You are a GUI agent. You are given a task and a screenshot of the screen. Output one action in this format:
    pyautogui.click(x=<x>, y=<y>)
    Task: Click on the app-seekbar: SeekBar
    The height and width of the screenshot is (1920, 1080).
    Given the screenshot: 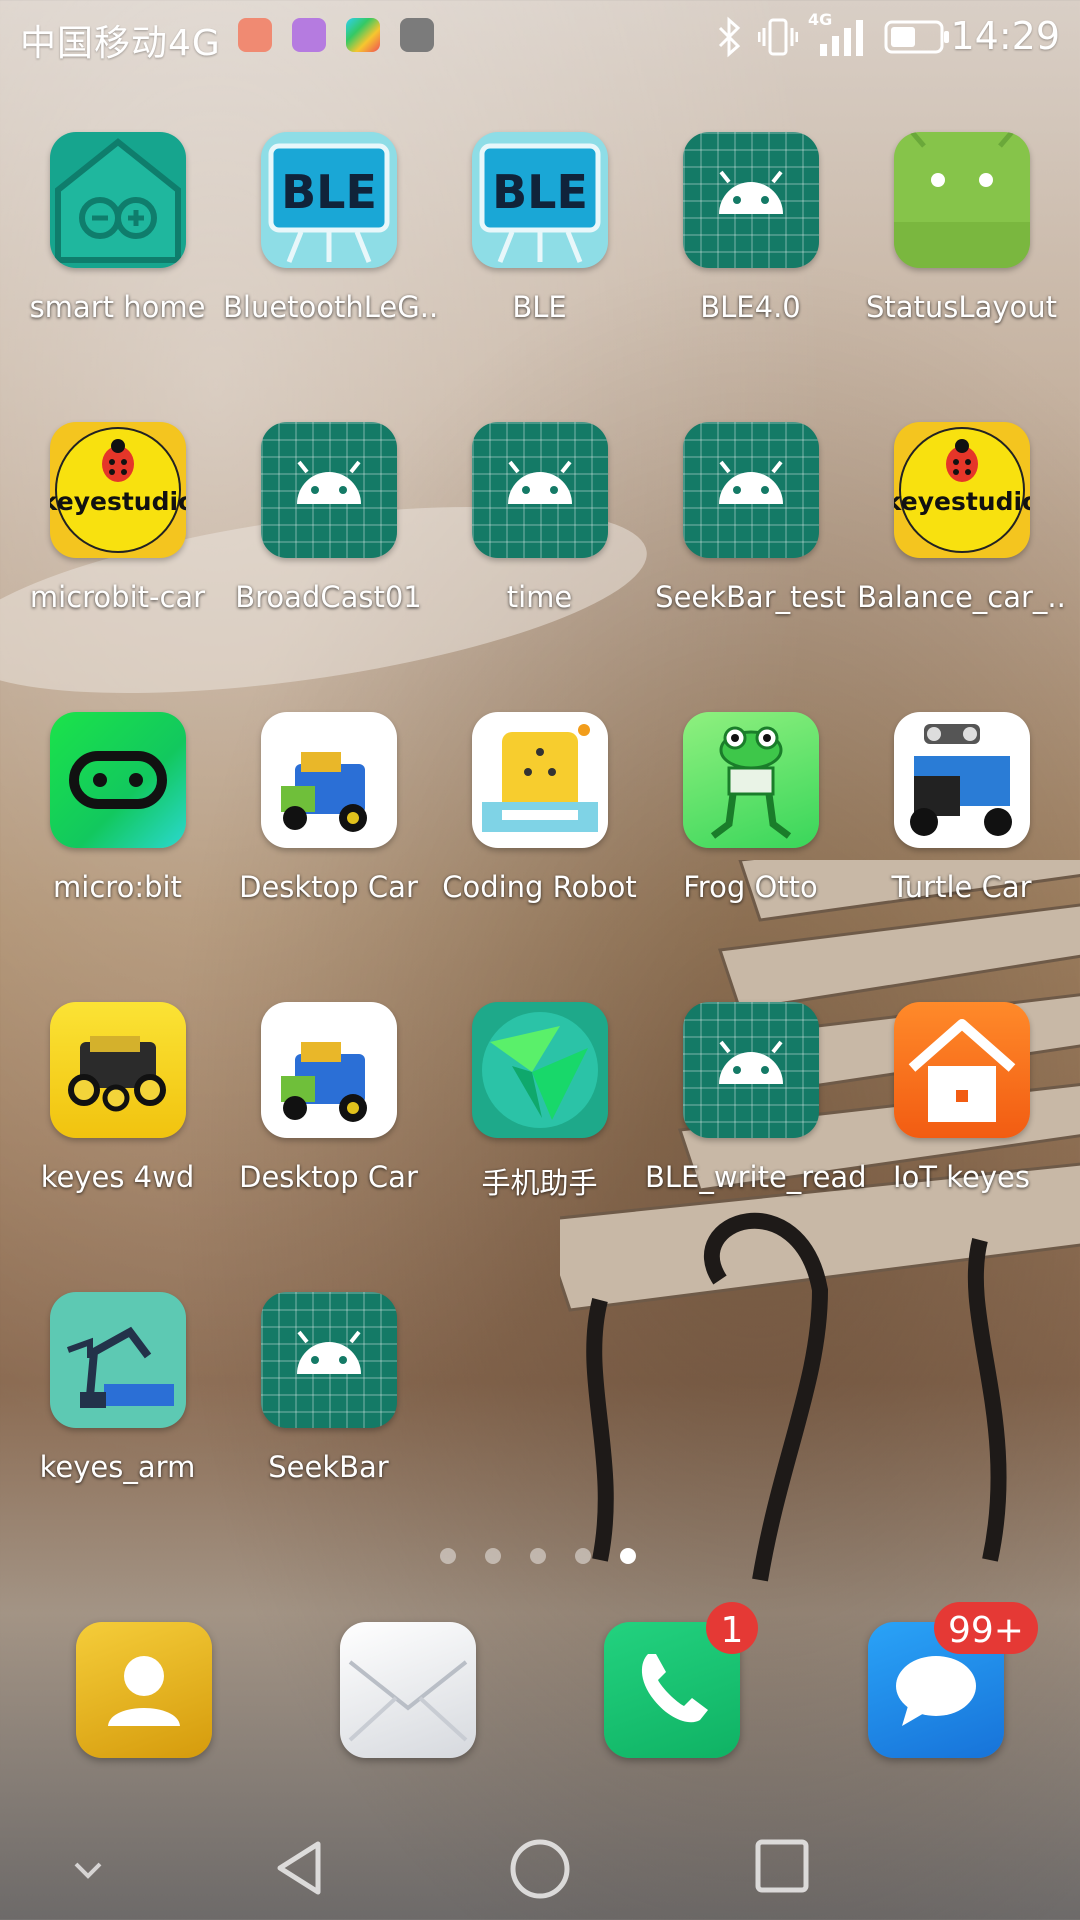 What is the action you would take?
    pyautogui.click(x=328, y=1388)
    